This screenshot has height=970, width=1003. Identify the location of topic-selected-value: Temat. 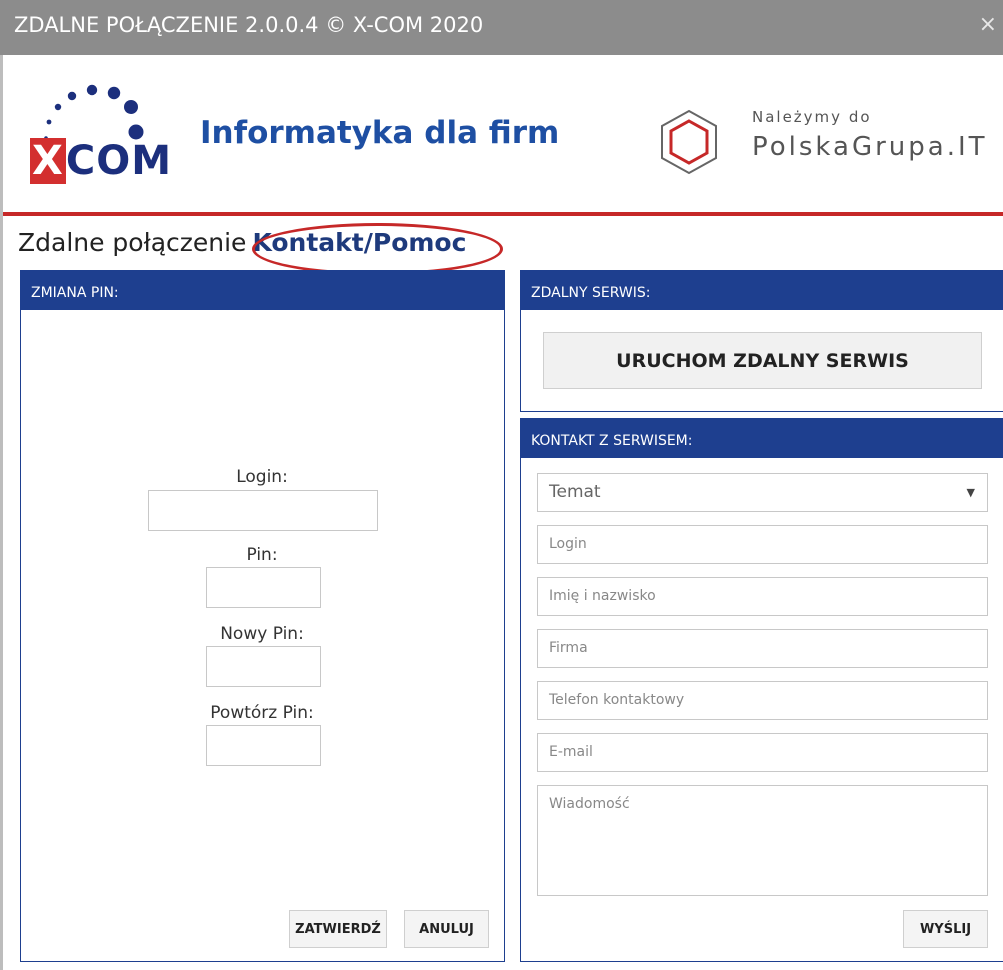
(575, 492).